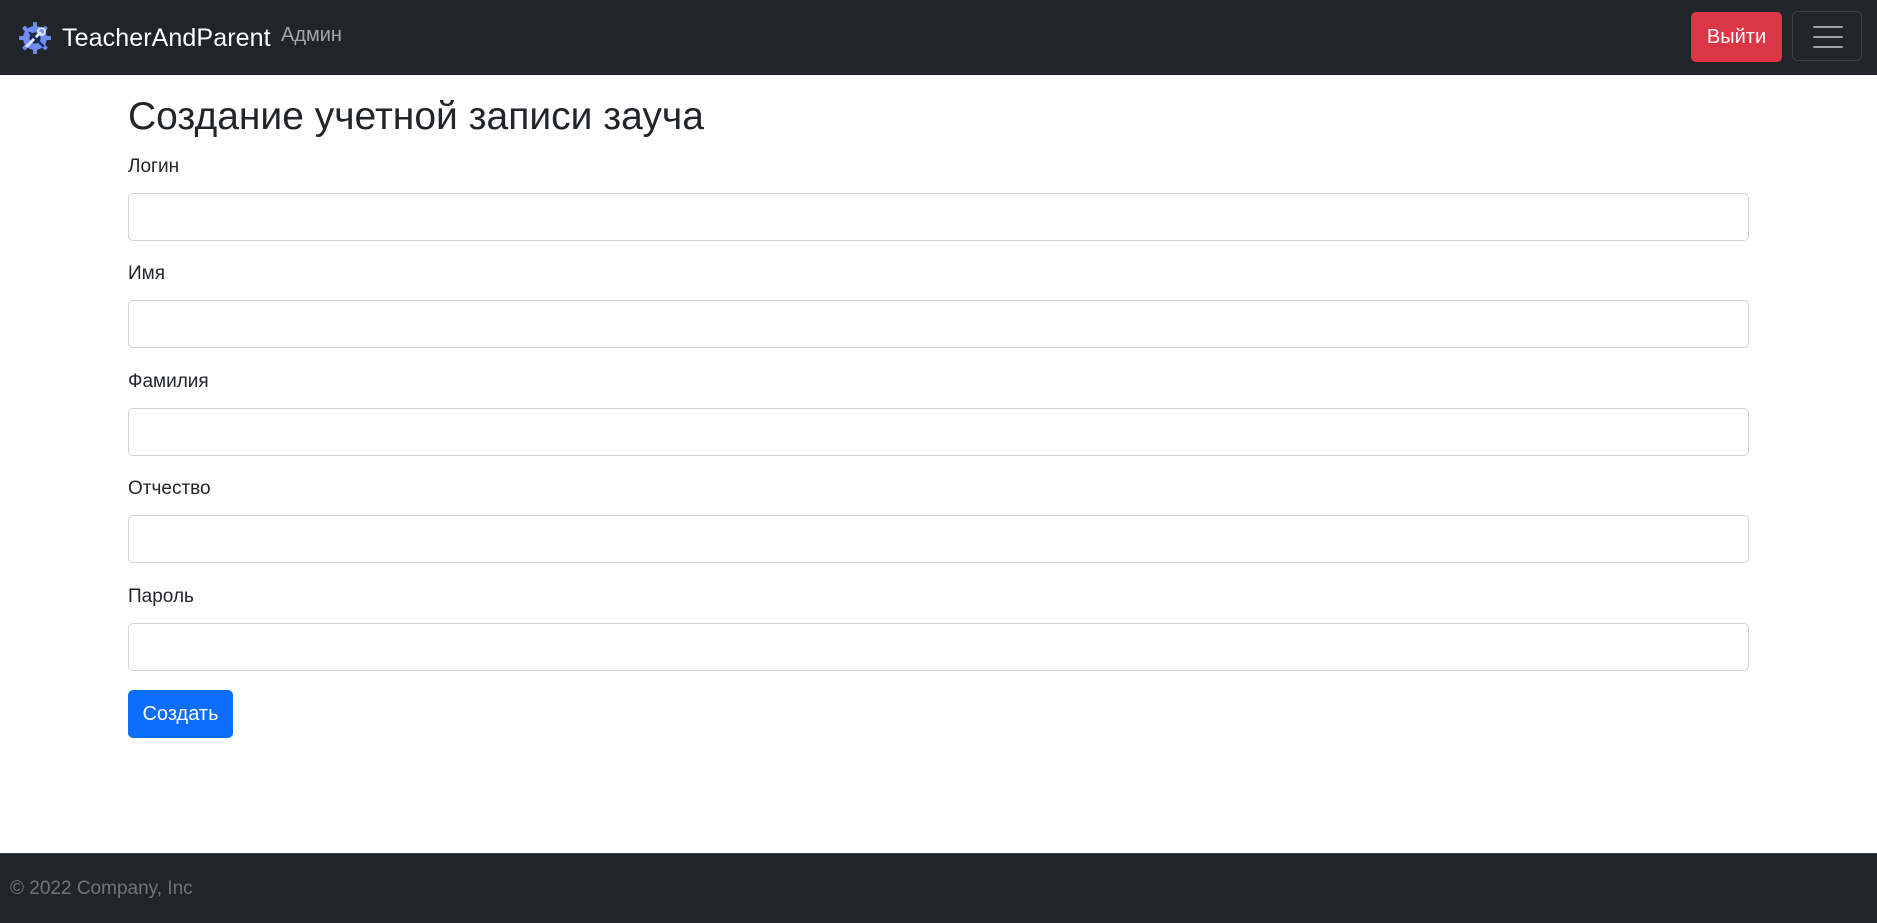 The width and height of the screenshot is (1877, 923). What do you see at coordinates (938, 539) in the screenshot?
I see `patronymic-input` at bounding box center [938, 539].